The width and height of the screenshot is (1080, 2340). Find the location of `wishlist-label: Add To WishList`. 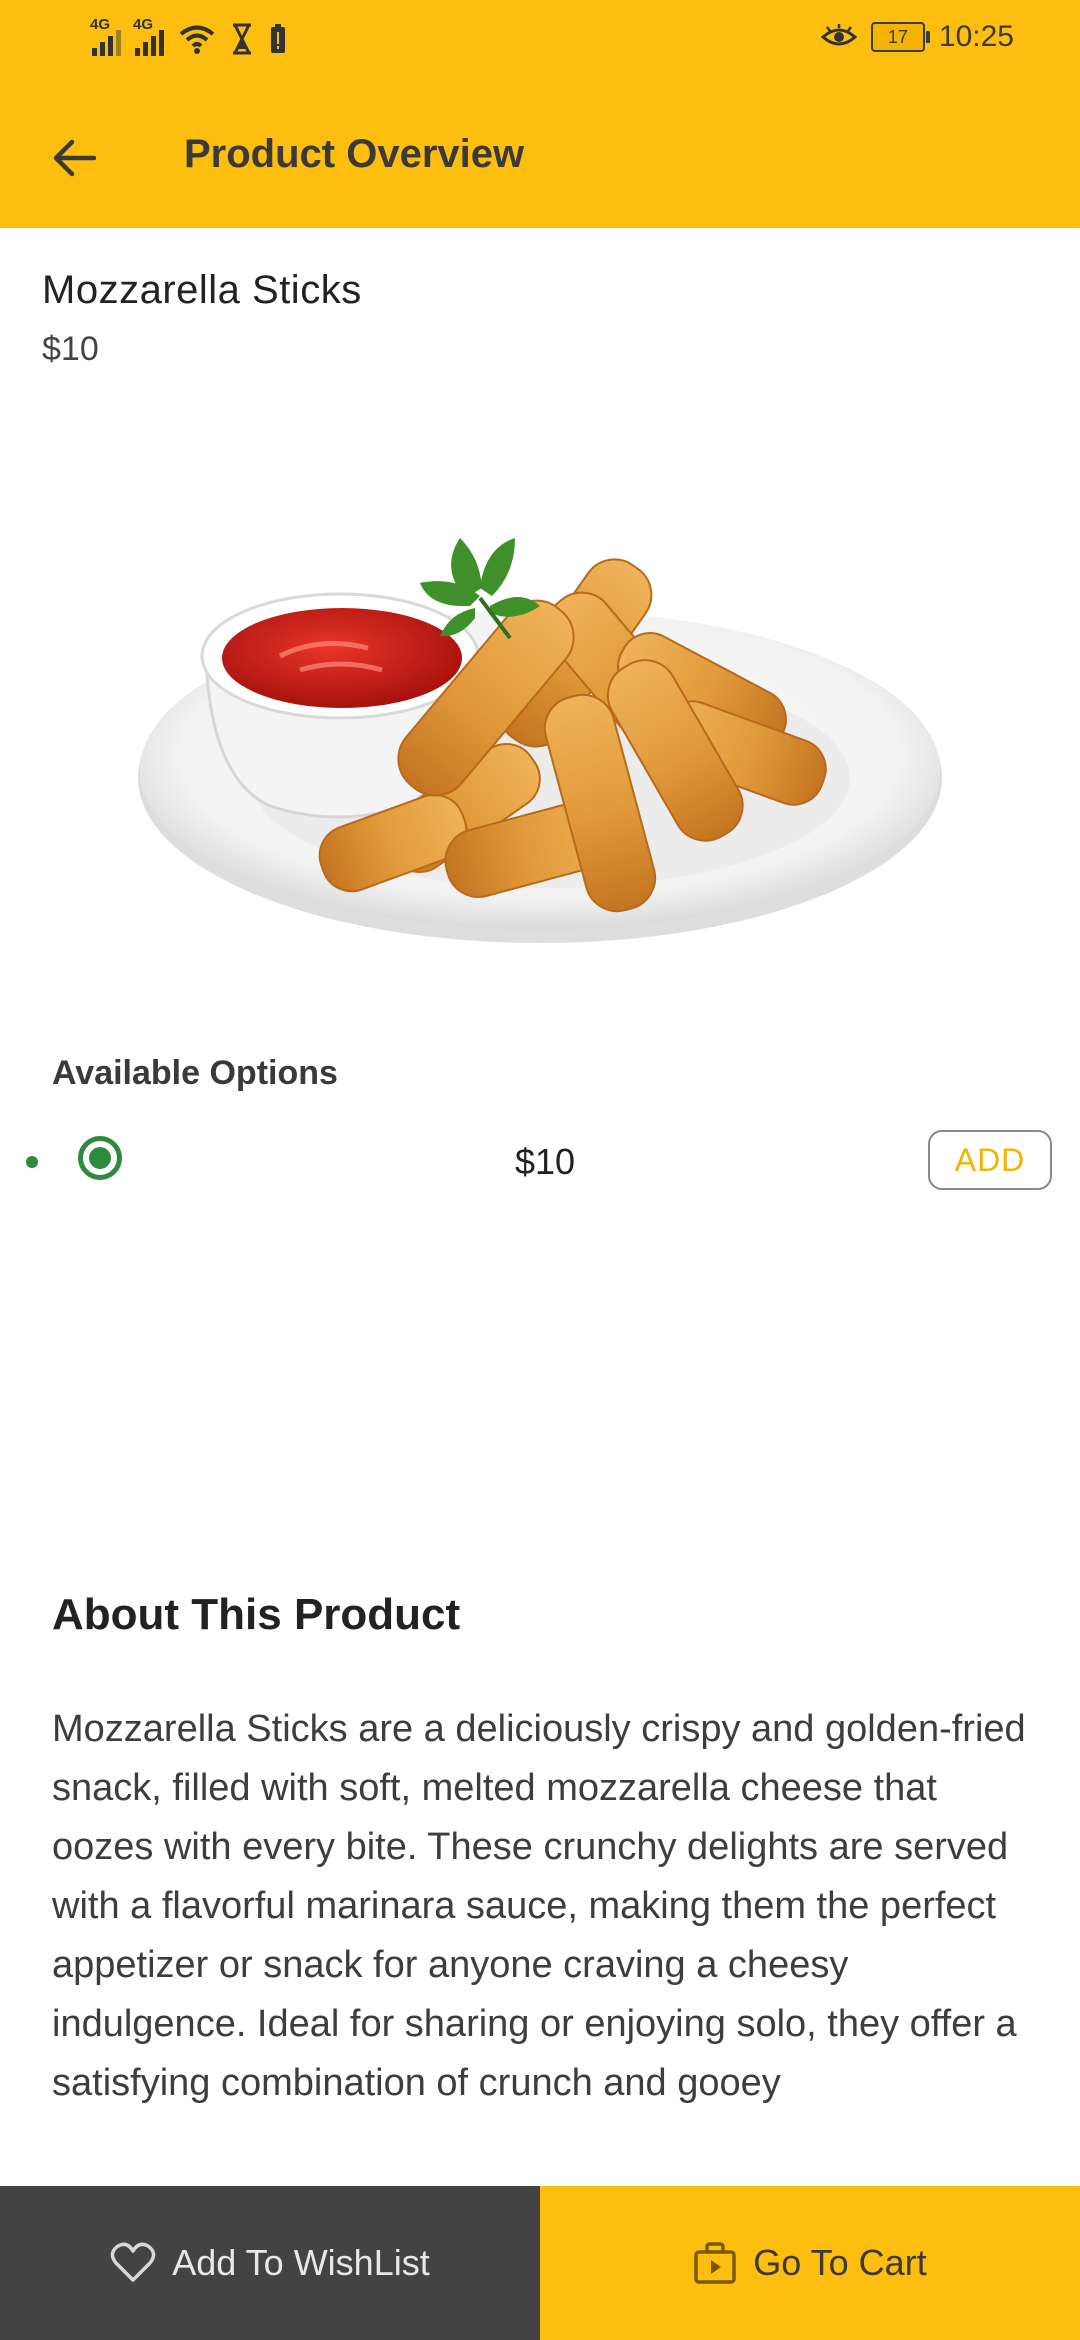

wishlist-label: Add To WishList is located at coordinates (301, 2262).